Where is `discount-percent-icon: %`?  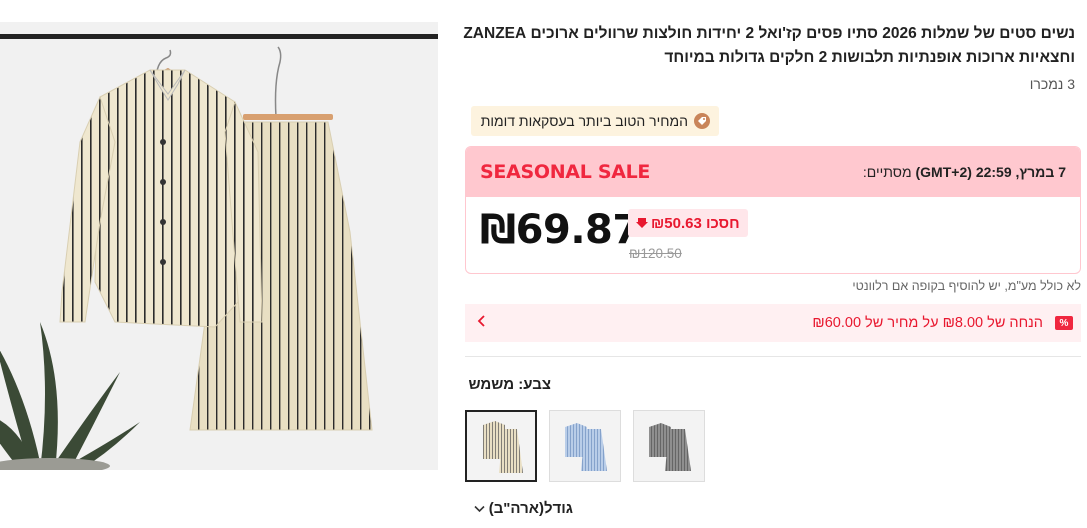 discount-percent-icon: % is located at coordinates (1064, 323).